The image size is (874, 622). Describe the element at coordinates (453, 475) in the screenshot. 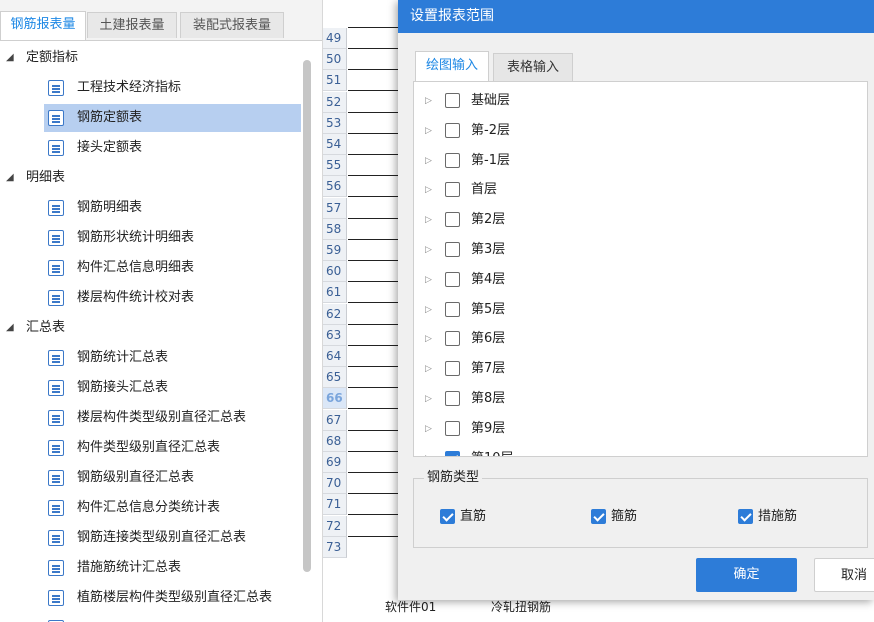

I see `rebar-type-group-title: 钢筋类型` at that location.